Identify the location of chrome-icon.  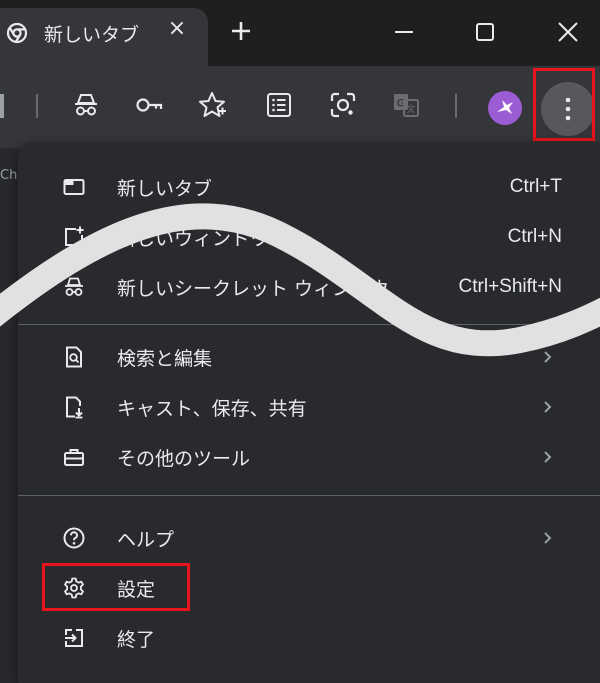
(17, 33).